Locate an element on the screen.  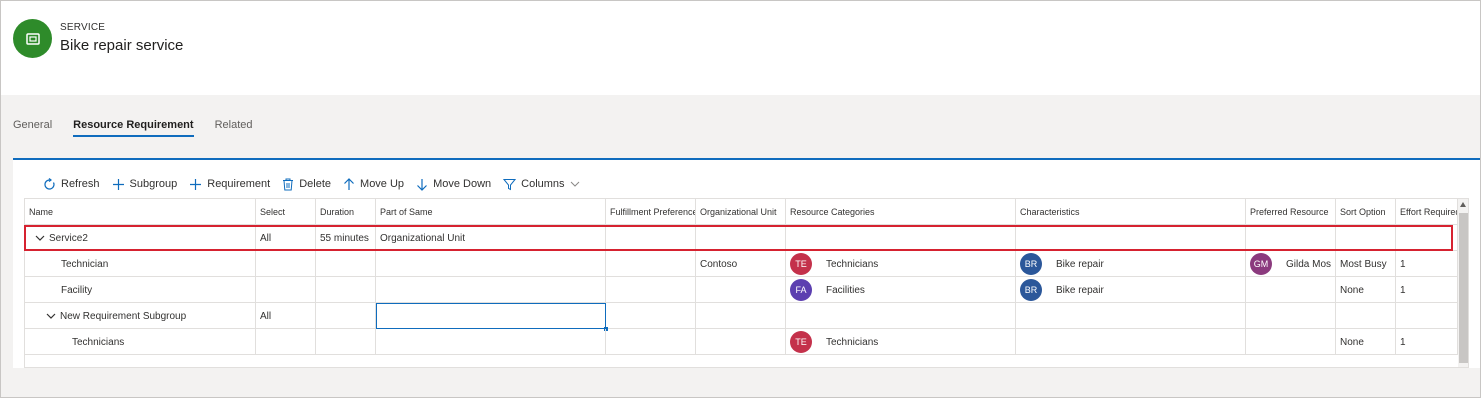
vertical-scrollbar is located at coordinates (1463, 283).